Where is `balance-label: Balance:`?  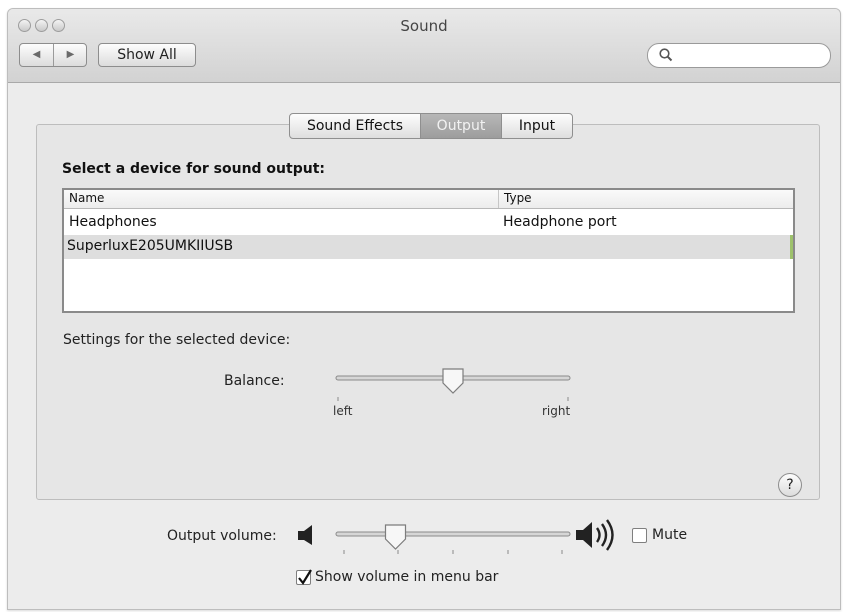
balance-label: Balance: is located at coordinates (254, 381).